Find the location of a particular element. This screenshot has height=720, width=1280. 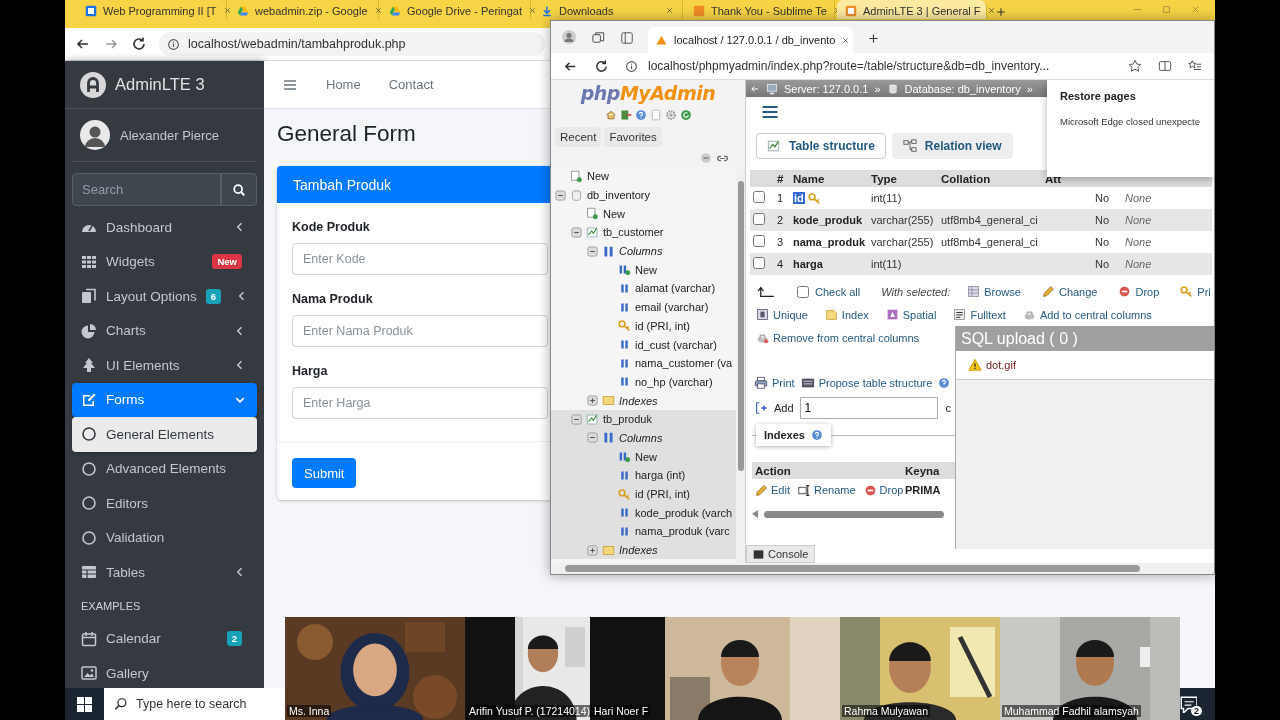

favorites-icon is located at coordinates (1195, 66).